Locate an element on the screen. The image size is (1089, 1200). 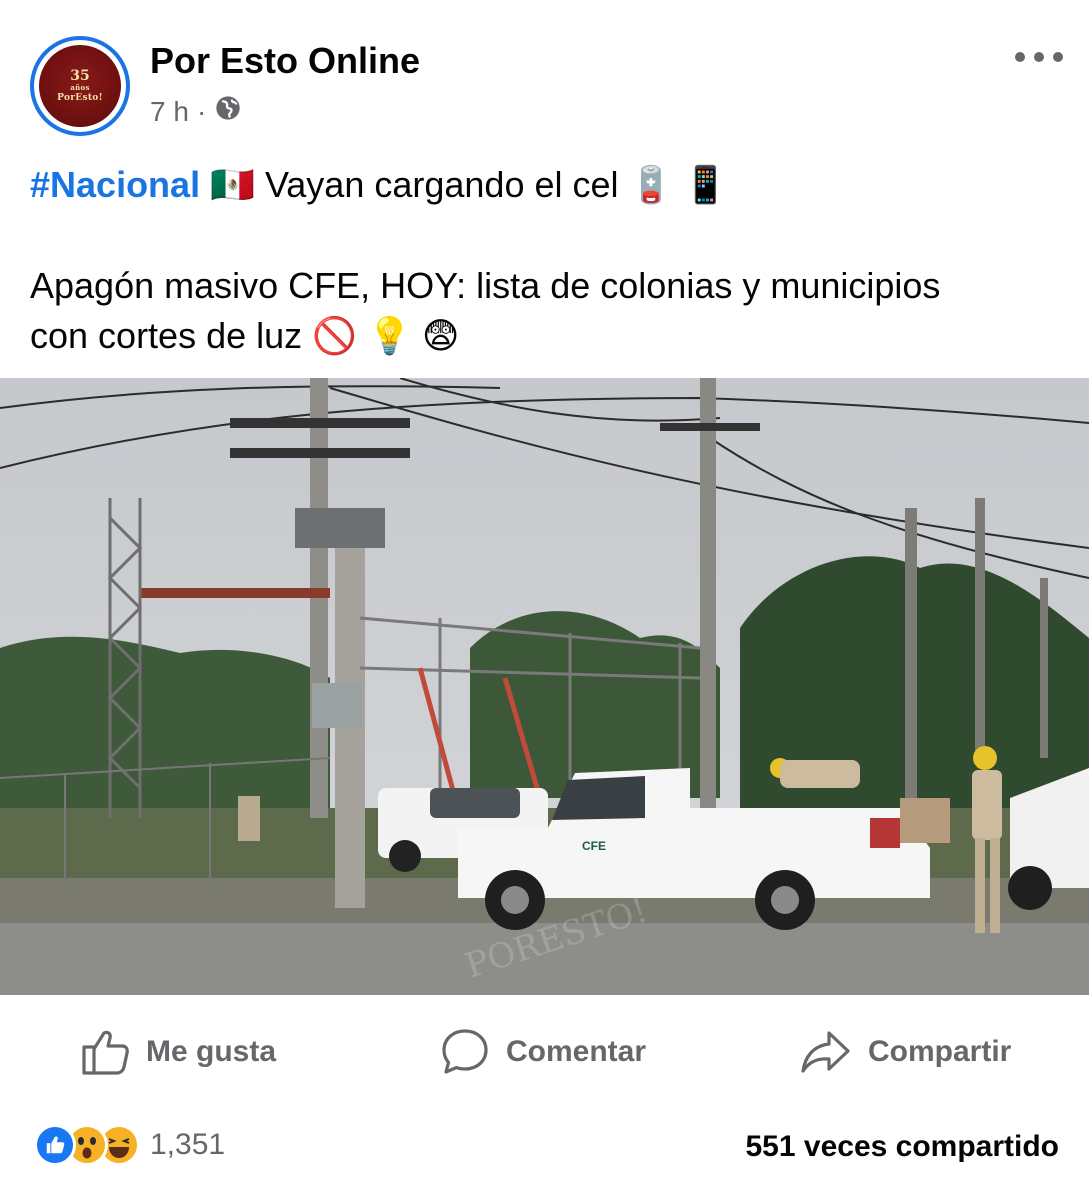
post-time: 7 h is located at coordinates (169, 112).